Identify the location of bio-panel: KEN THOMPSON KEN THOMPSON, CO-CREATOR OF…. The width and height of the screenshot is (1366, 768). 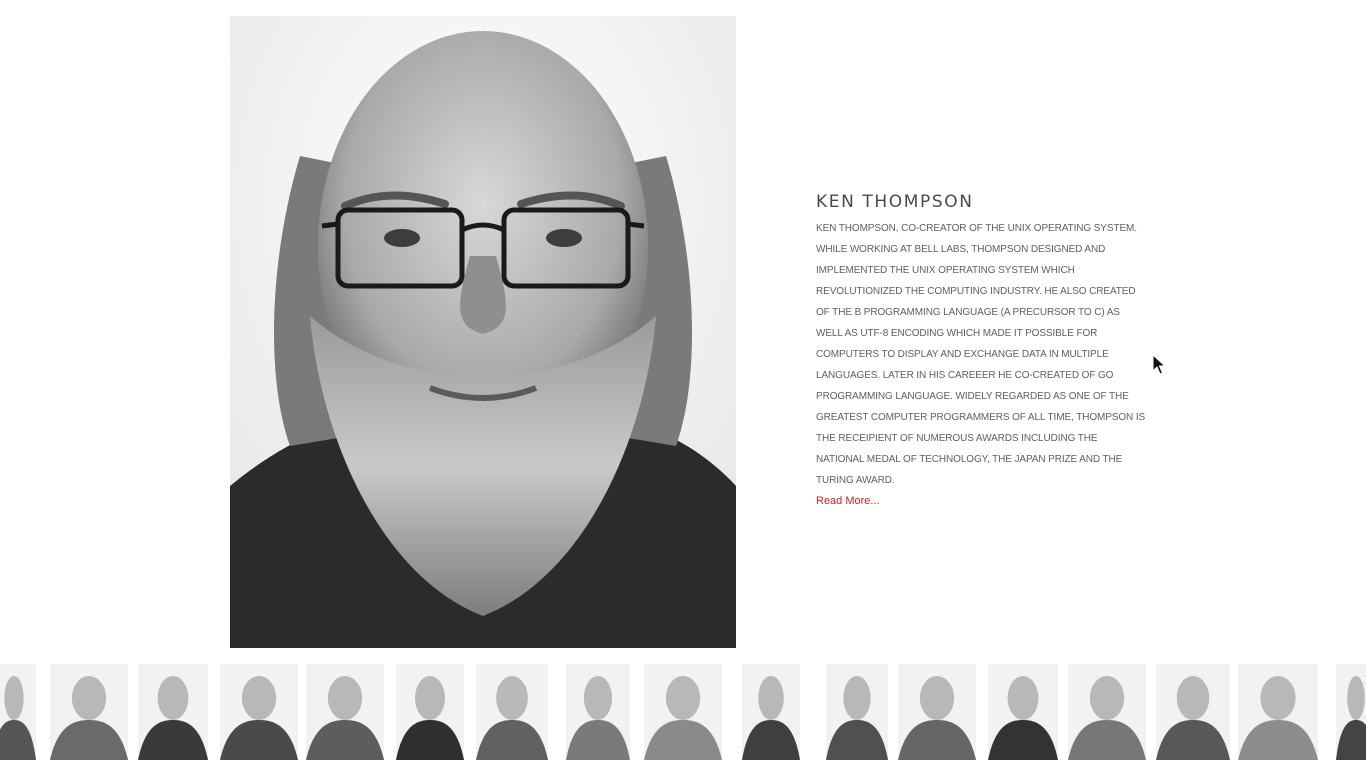
(981, 350).